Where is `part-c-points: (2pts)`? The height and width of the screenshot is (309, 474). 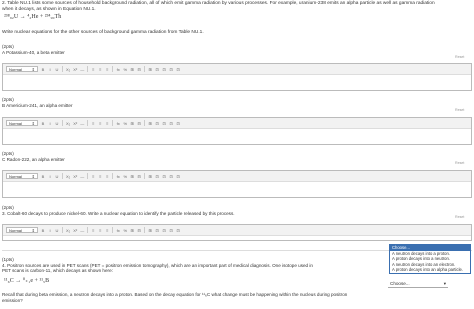
part-c-points: (2pts) is located at coordinates (8, 153).